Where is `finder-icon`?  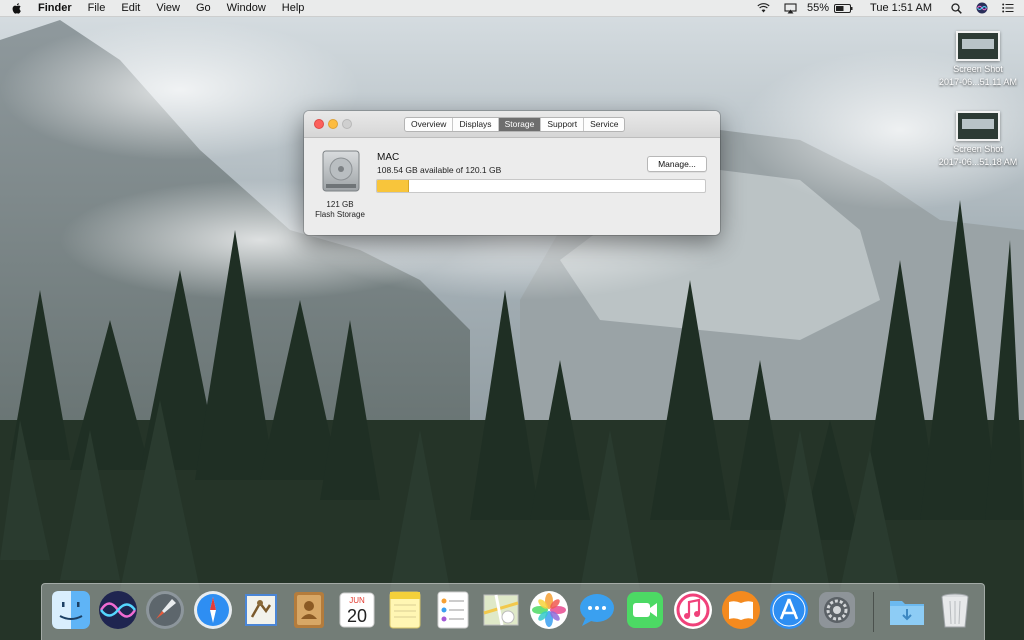 finder-icon is located at coordinates (71, 610).